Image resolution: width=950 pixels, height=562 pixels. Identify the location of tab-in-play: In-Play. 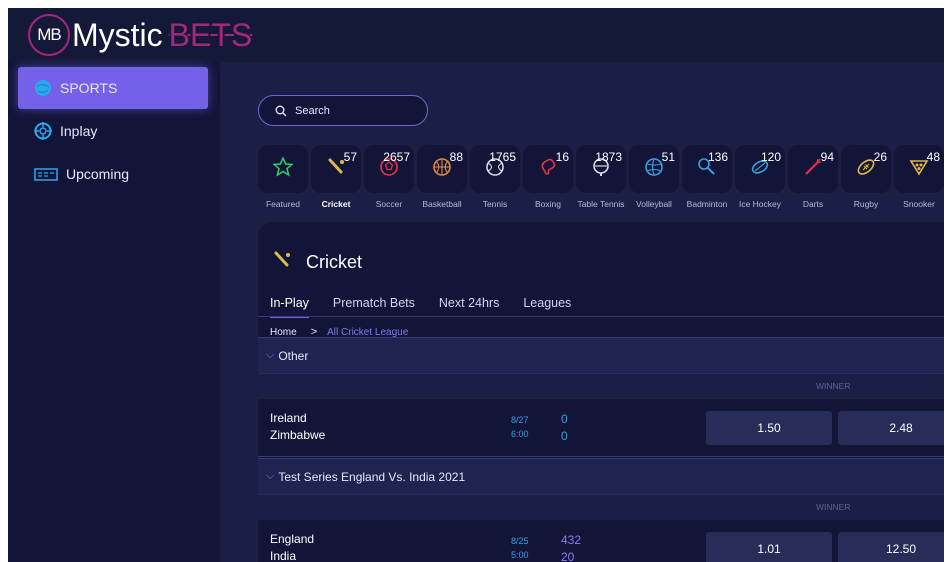
(289, 307).